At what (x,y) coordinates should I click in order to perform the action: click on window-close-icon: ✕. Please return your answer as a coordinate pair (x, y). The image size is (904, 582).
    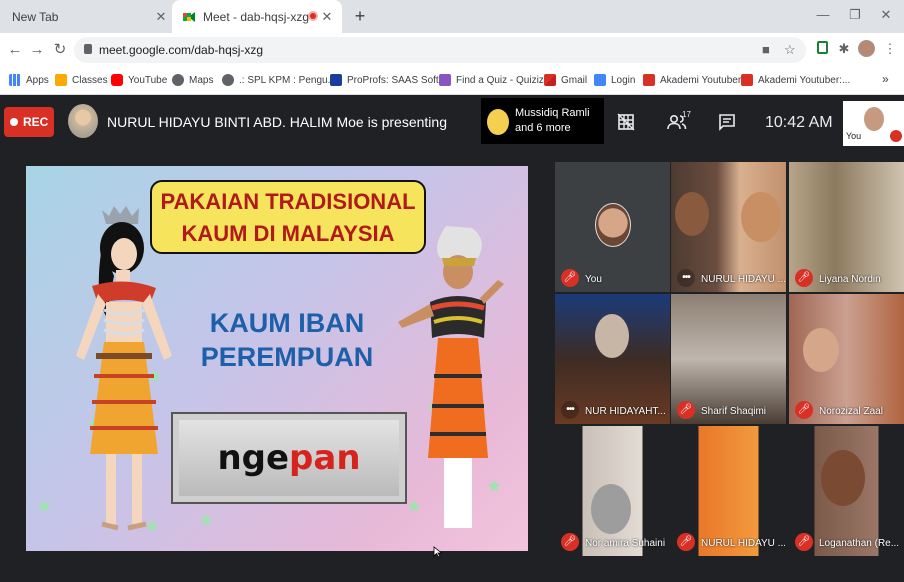
    Looking at the image, I should click on (886, 15).